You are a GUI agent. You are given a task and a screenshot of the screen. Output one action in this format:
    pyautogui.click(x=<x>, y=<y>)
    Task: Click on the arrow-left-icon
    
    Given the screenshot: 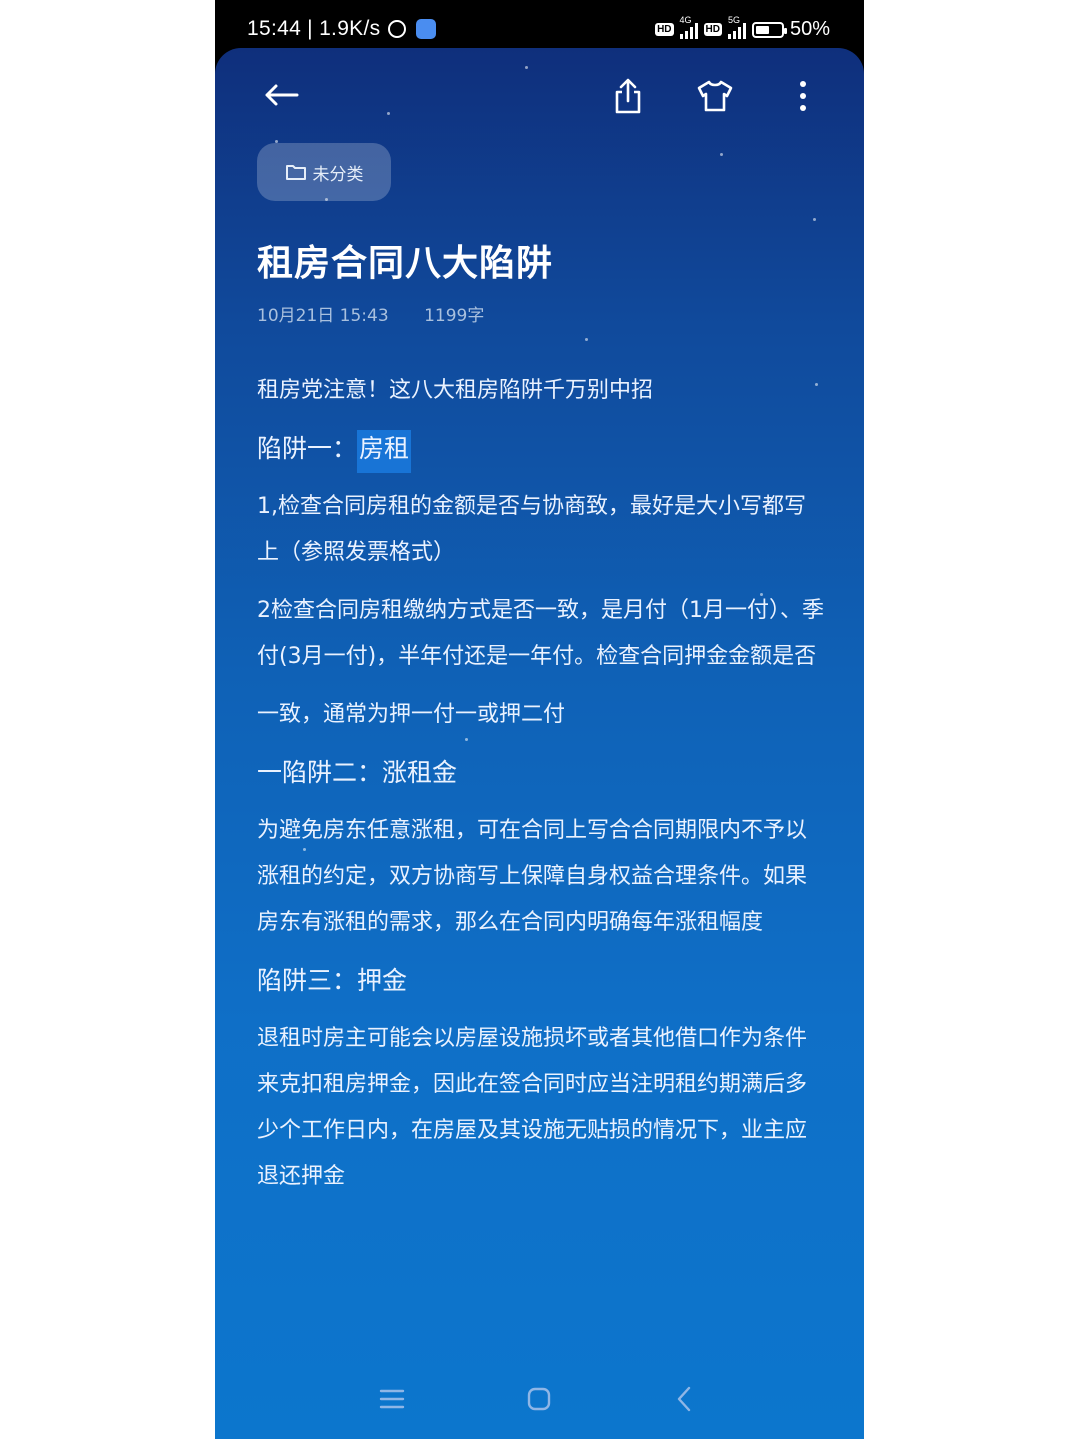 What is the action you would take?
    pyautogui.click(x=282, y=95)
    